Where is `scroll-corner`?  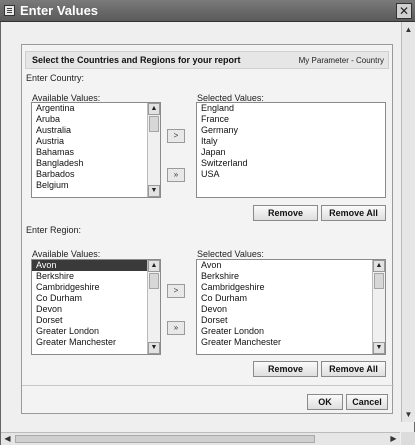
scroll-corner is located at coordinates (408, 438).